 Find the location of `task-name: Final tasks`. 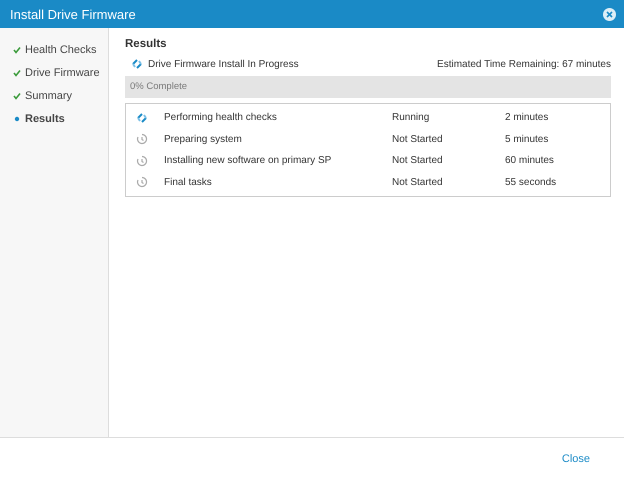

task-name: Final tasks is located at coordinates (188, 182).